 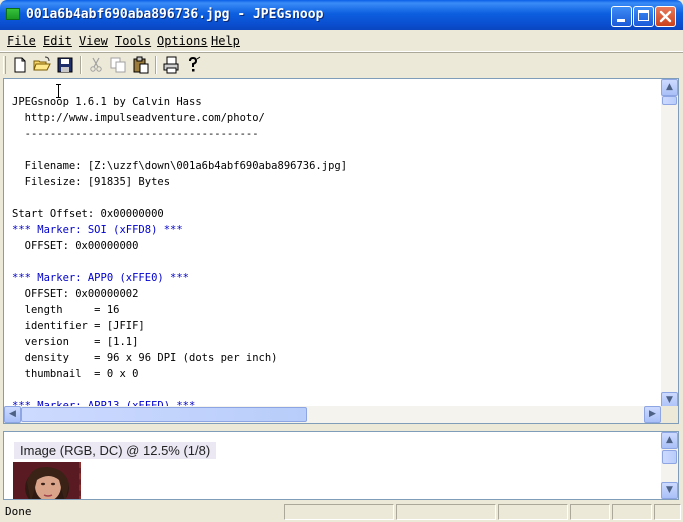 I want to click on image-scroll-up-button: ▲, so click(x=669, y=440).